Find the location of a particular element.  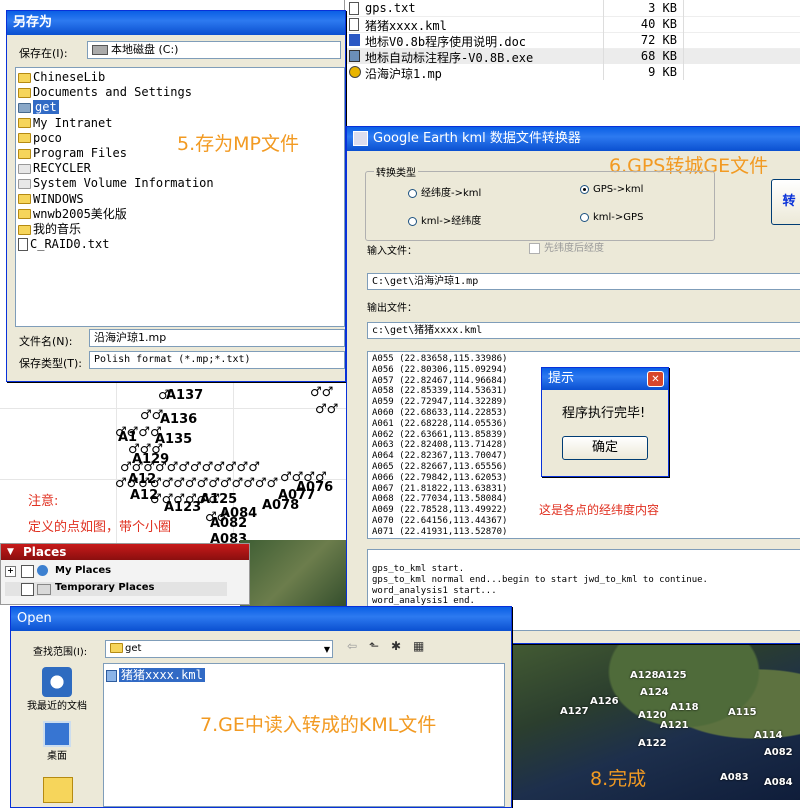

convert-button: 转 is located at coordinates (785, 202).